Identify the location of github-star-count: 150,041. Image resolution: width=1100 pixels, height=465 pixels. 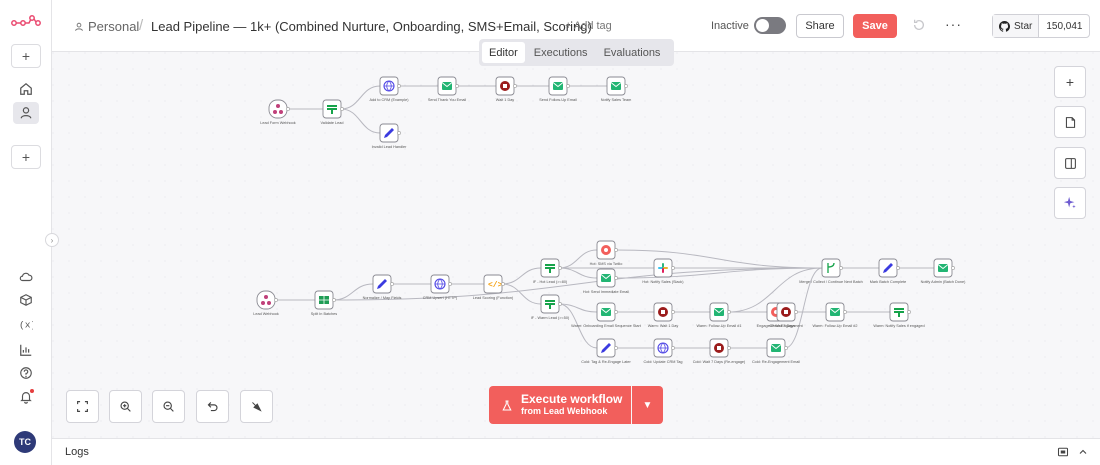
(1064, 26).